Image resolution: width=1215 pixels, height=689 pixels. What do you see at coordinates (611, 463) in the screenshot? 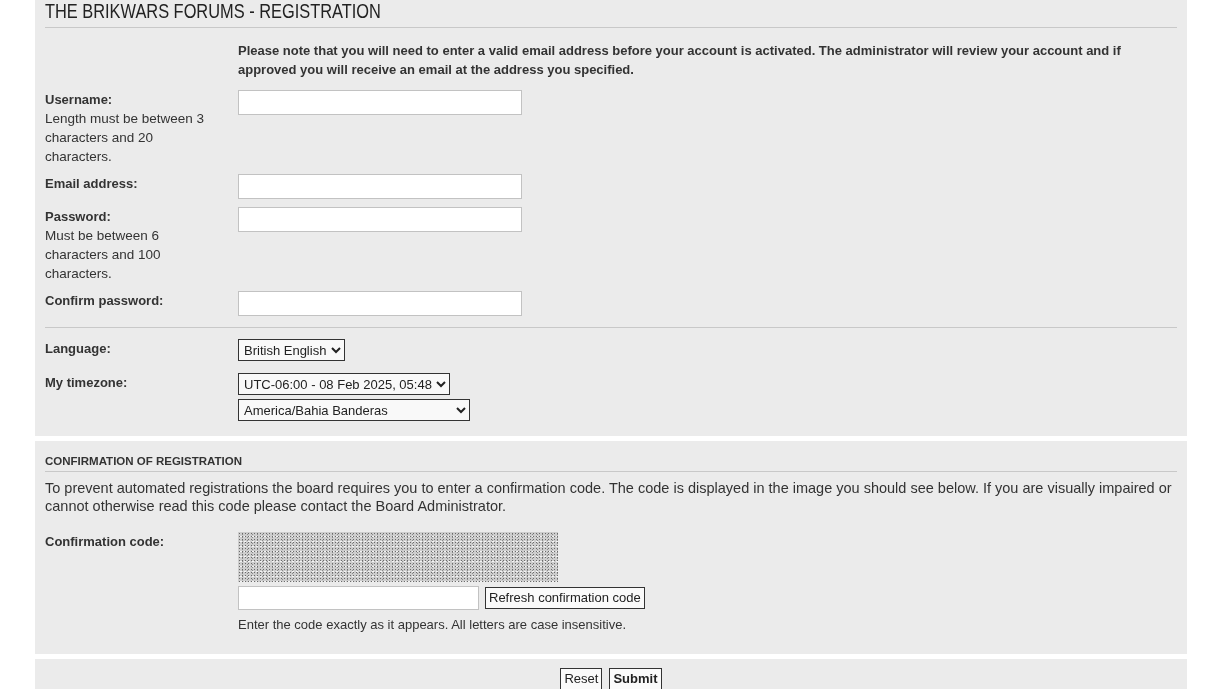
I see `section-heading: CONFIRMATION OF REGISTRATION` at bounding box center [611, 463].